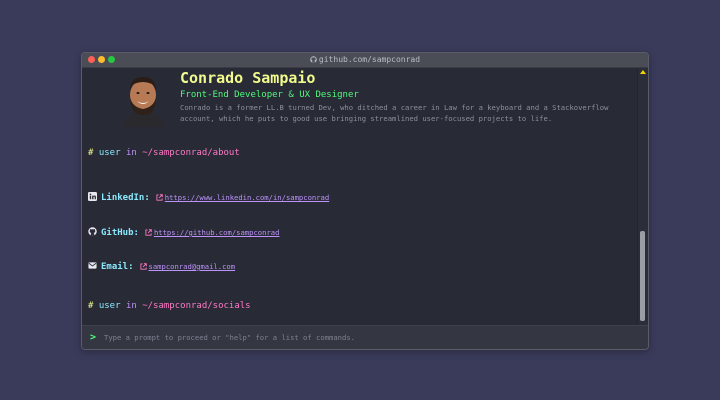 This screenshot has height=400, width=720. What do you see at coordinates (93, 337) in the screenshot?
I see `prompt-caret-icon: >` at bounding box center [93, 337].